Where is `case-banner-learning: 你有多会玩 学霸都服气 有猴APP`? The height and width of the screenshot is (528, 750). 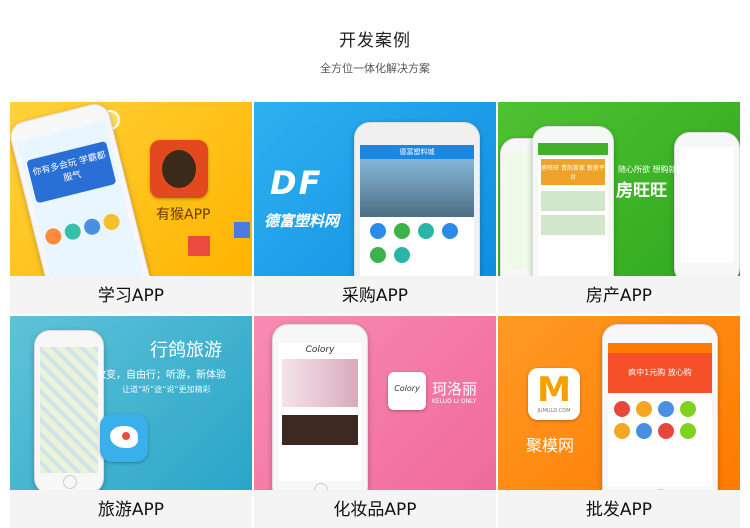 case-banner-learning: 你有多会玩 学霸都服气 有猴APP is located at coordinates (131, 189).